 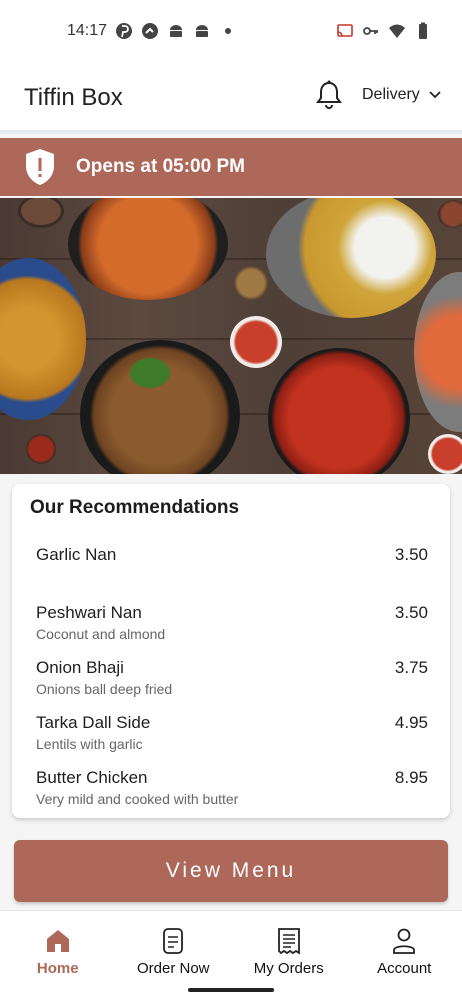 I want to click on status-icons-right, so click(x=384, y=31).